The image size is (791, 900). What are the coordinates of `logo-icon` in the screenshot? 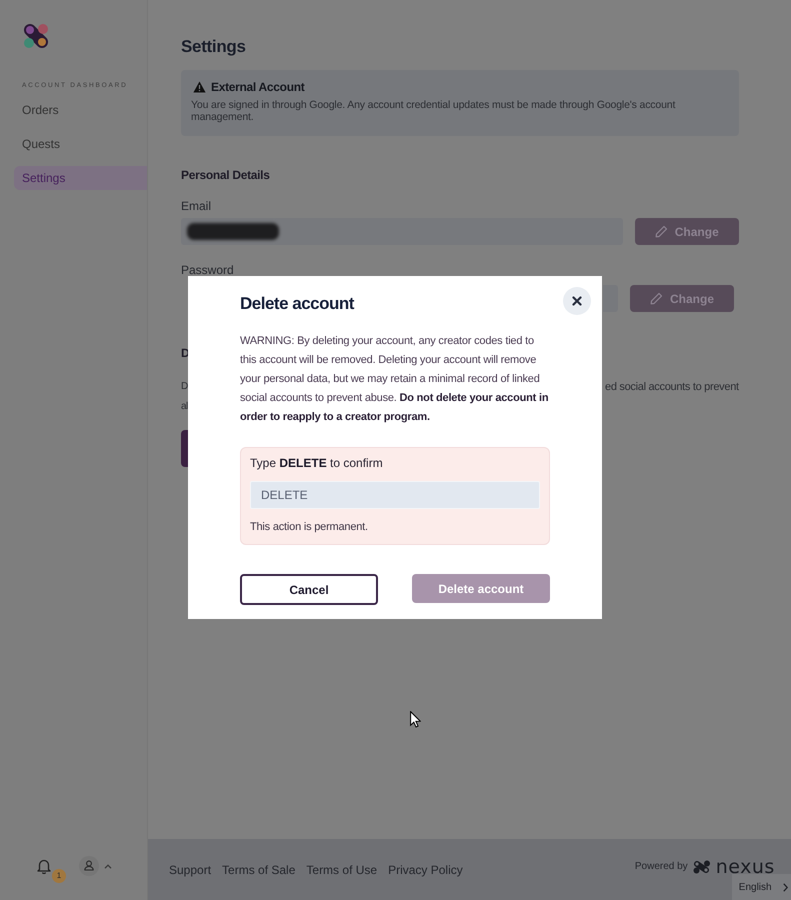 It's located at (36, 36).